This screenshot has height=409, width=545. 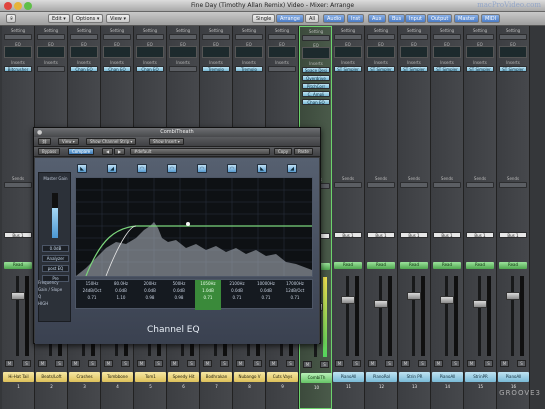 What do you see at coordinates (356, 18) in the screenshot?
I see `filter-inst: Inst` at bounding box center [356, 18].